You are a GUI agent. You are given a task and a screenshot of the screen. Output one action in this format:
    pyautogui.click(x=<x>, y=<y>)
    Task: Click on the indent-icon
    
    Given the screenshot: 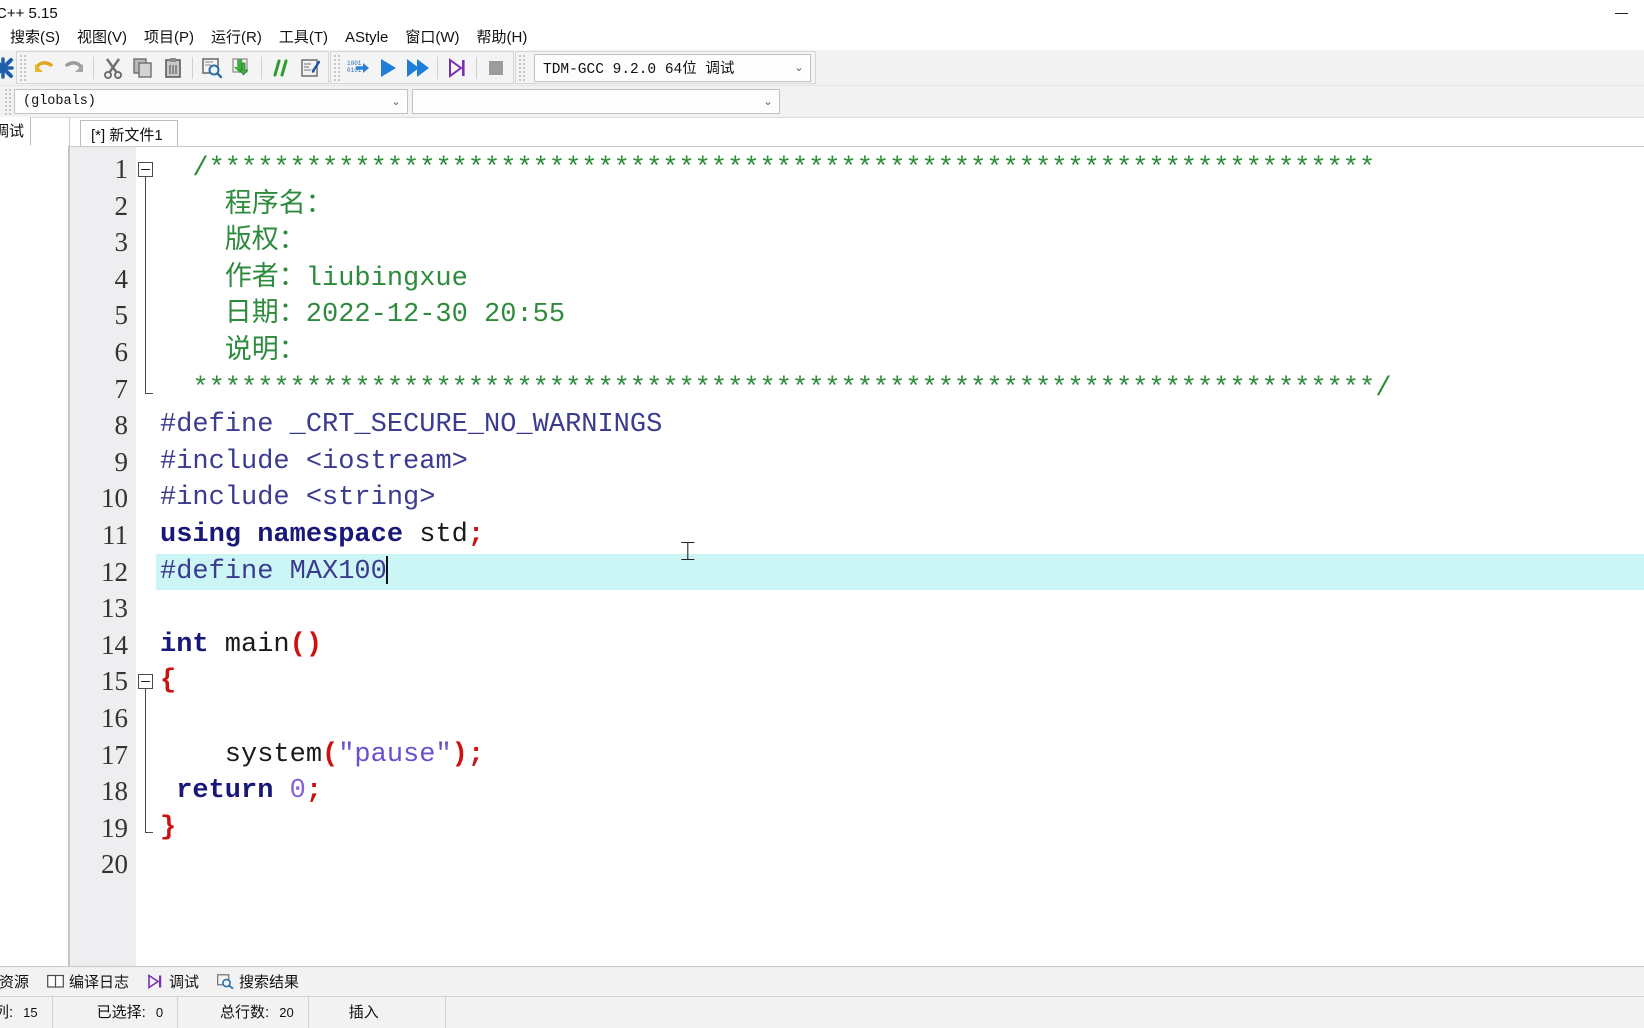 What is the action you would take?
    pyautogui.click(x=311, y=67)
    